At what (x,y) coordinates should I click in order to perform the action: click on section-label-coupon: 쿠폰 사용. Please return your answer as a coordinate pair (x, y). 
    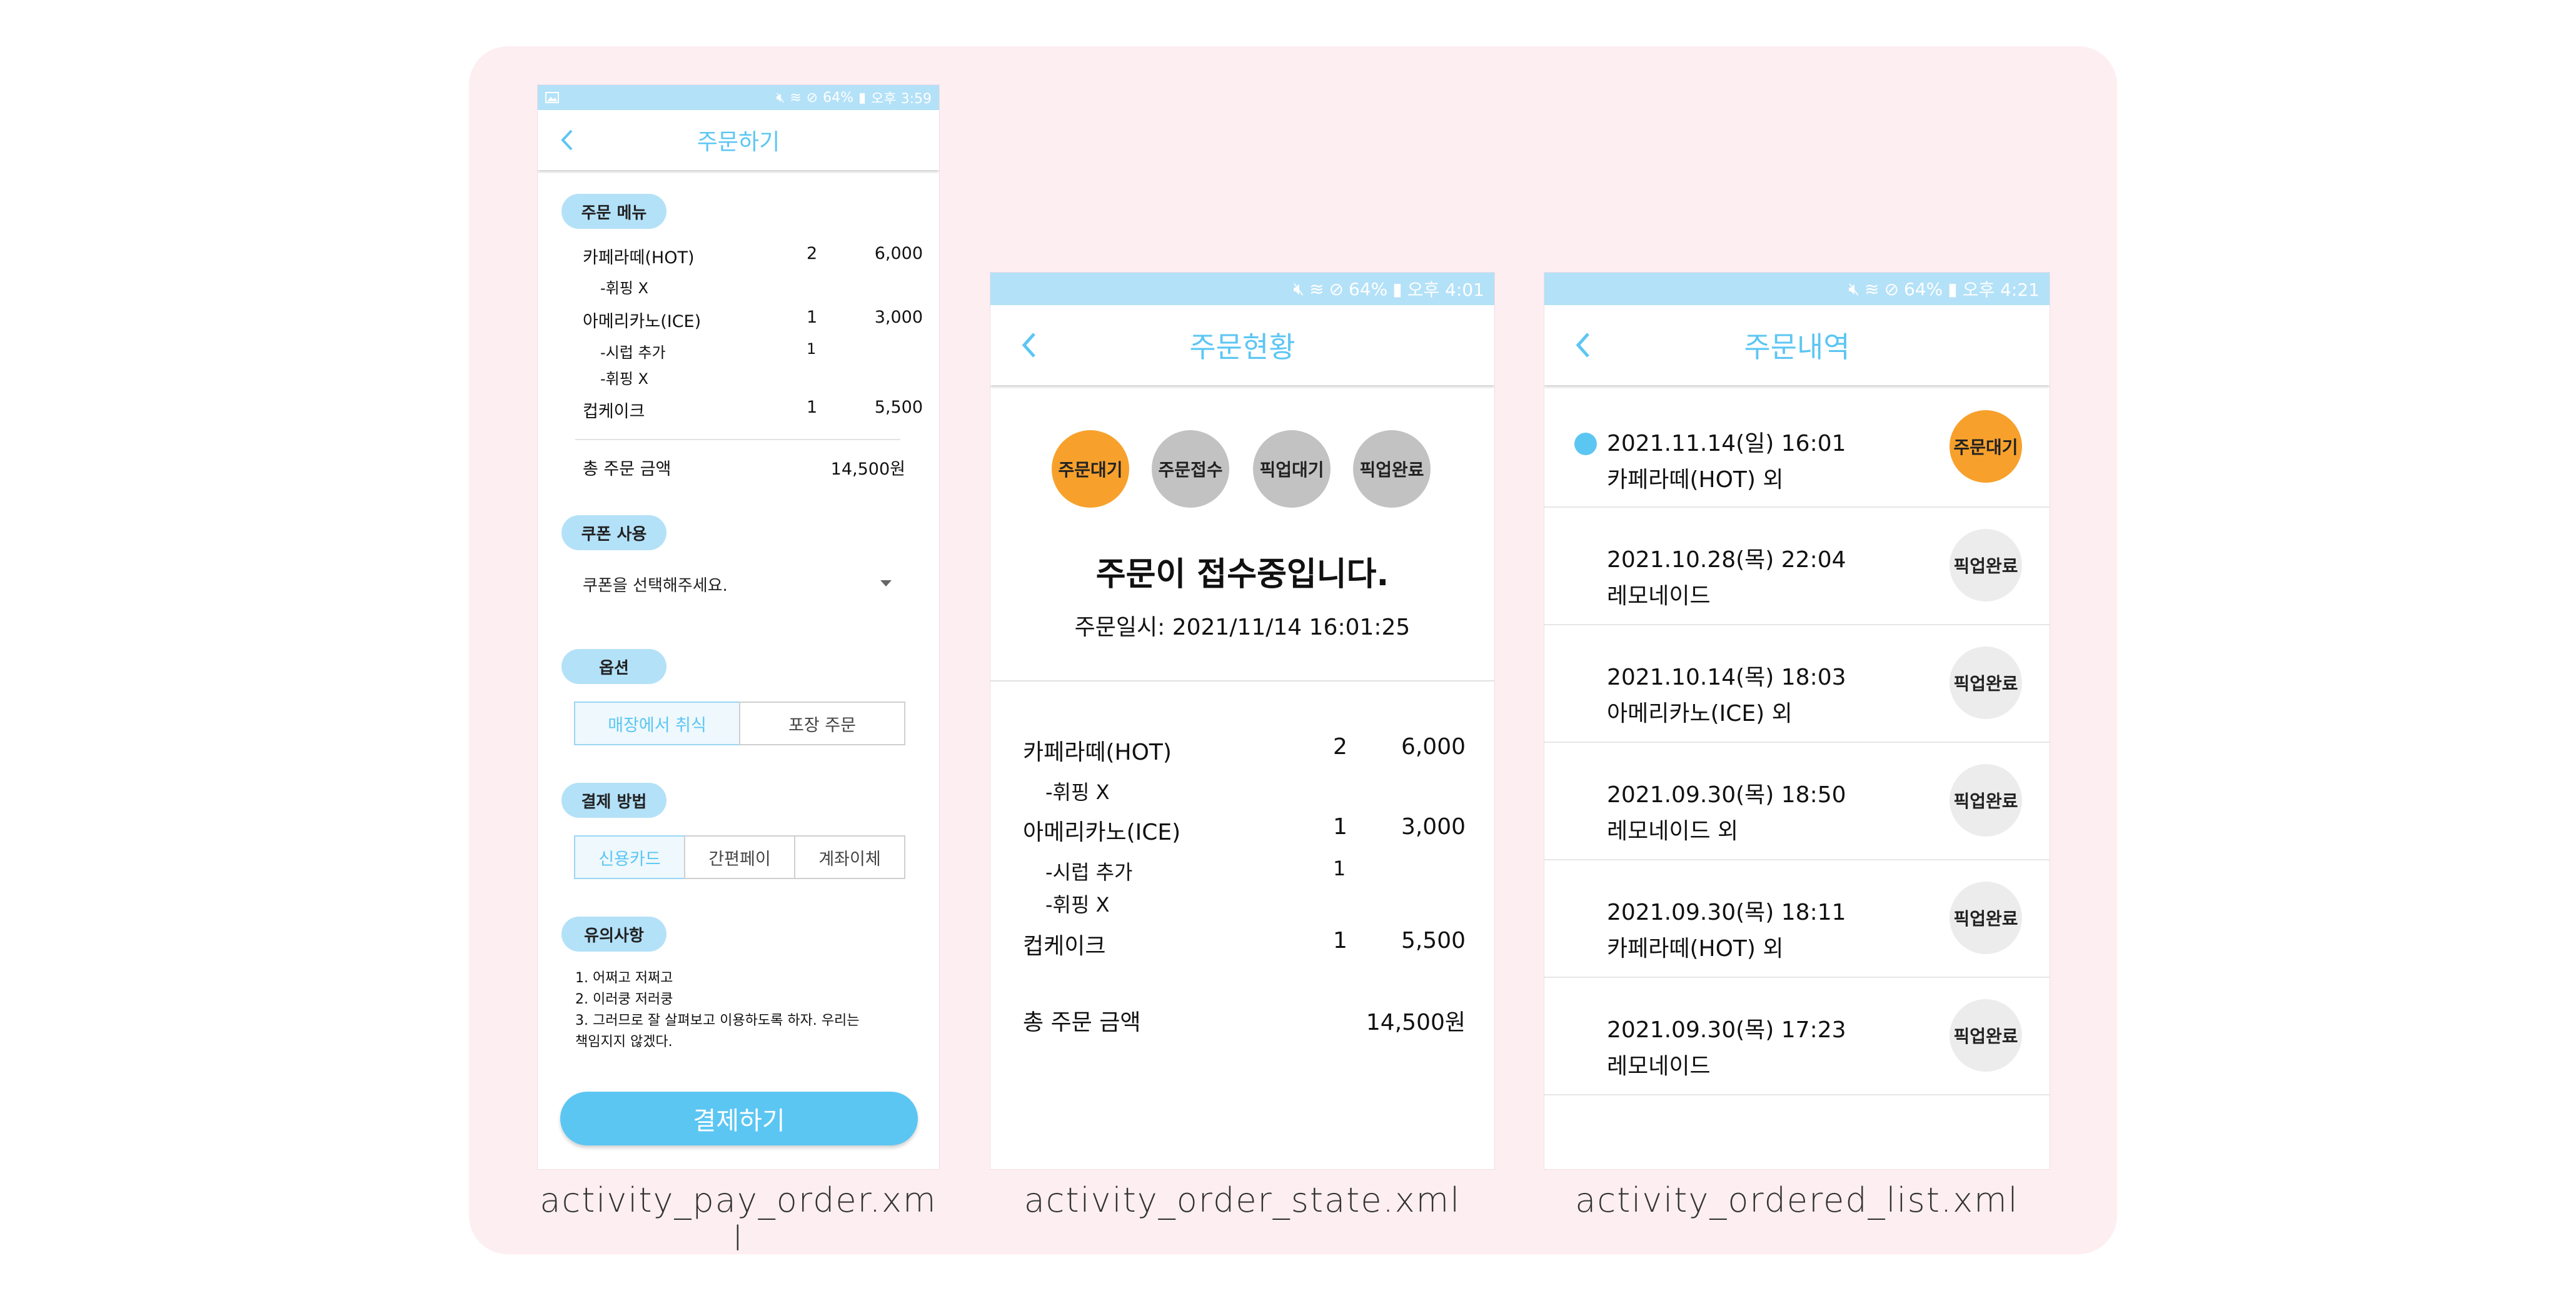
    Looking at the image, I should click on (614, 532).